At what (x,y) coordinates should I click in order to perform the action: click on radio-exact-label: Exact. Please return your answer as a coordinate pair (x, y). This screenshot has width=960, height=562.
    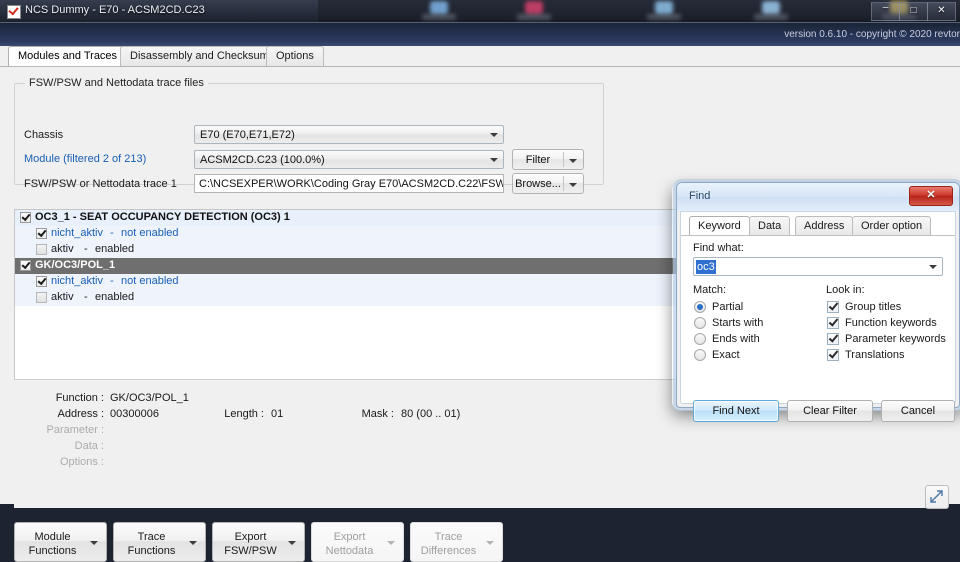
    Looking at the image, I should click on (726, 355).